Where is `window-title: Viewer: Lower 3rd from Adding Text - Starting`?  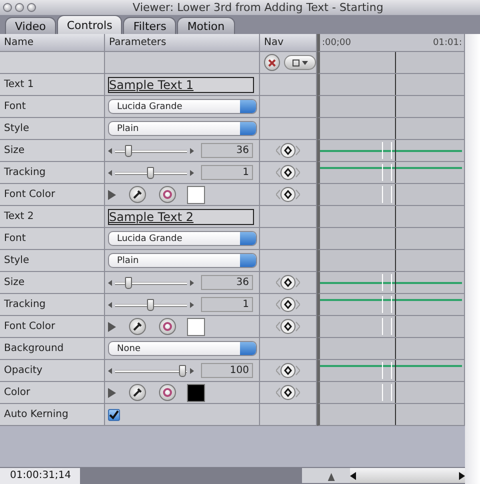
window-title: Viewer: Lower 3rd from Adding Text - Starting is located at coordinates (258, 7).